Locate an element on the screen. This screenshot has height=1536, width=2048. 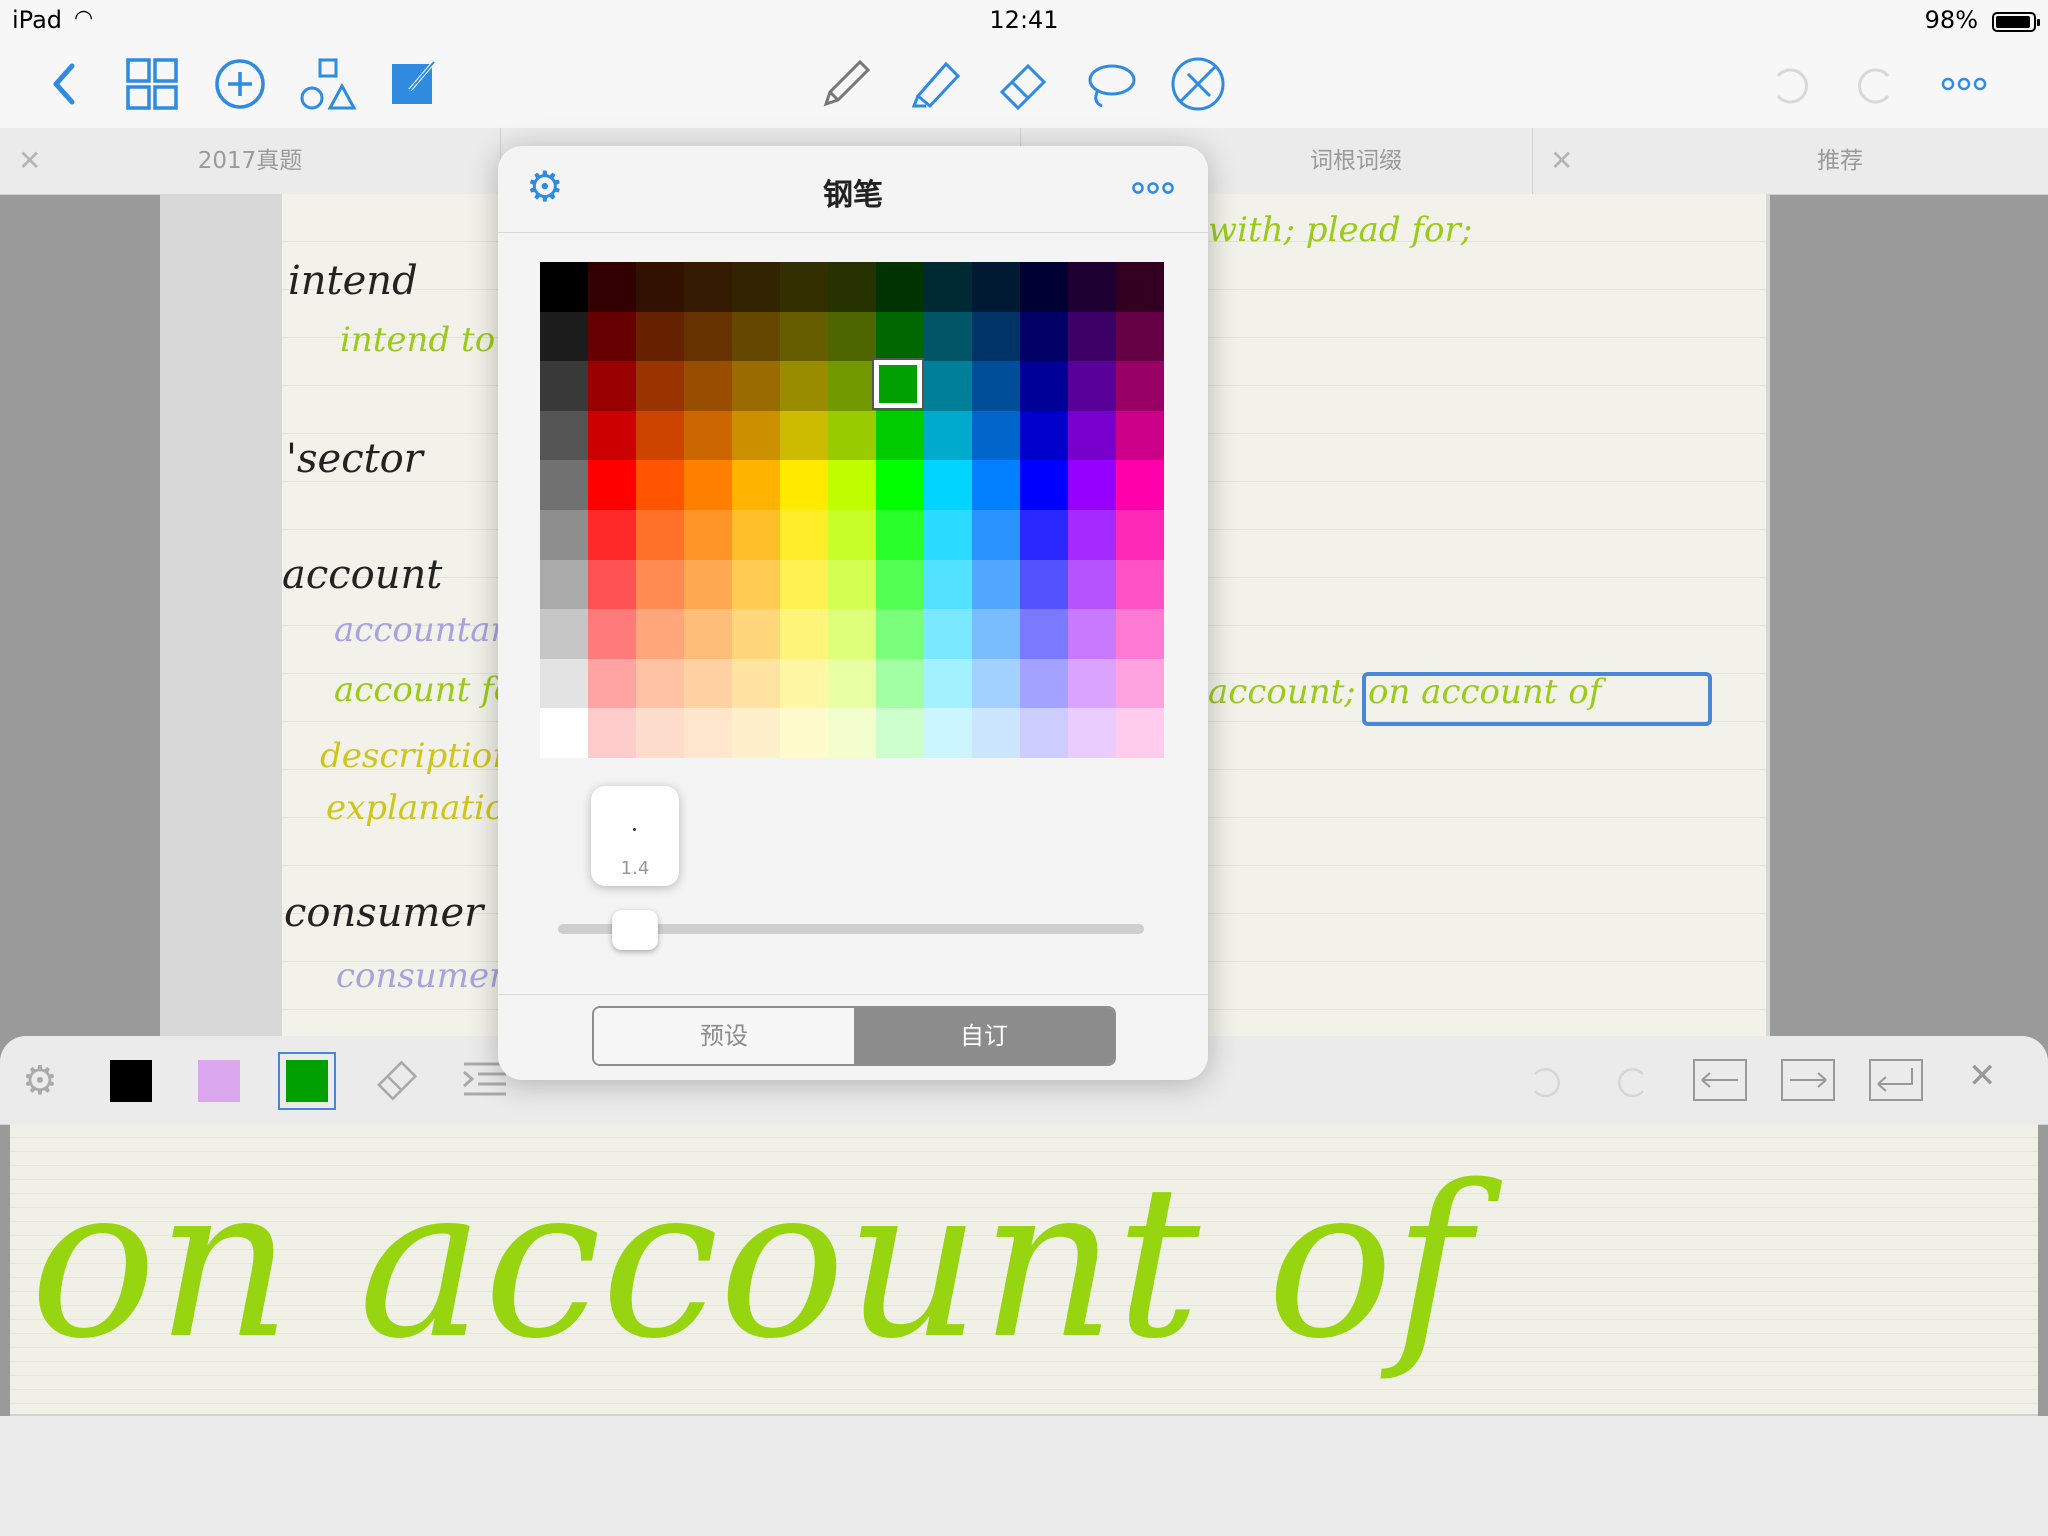
grid-icon is located at coordinates (152, 84).